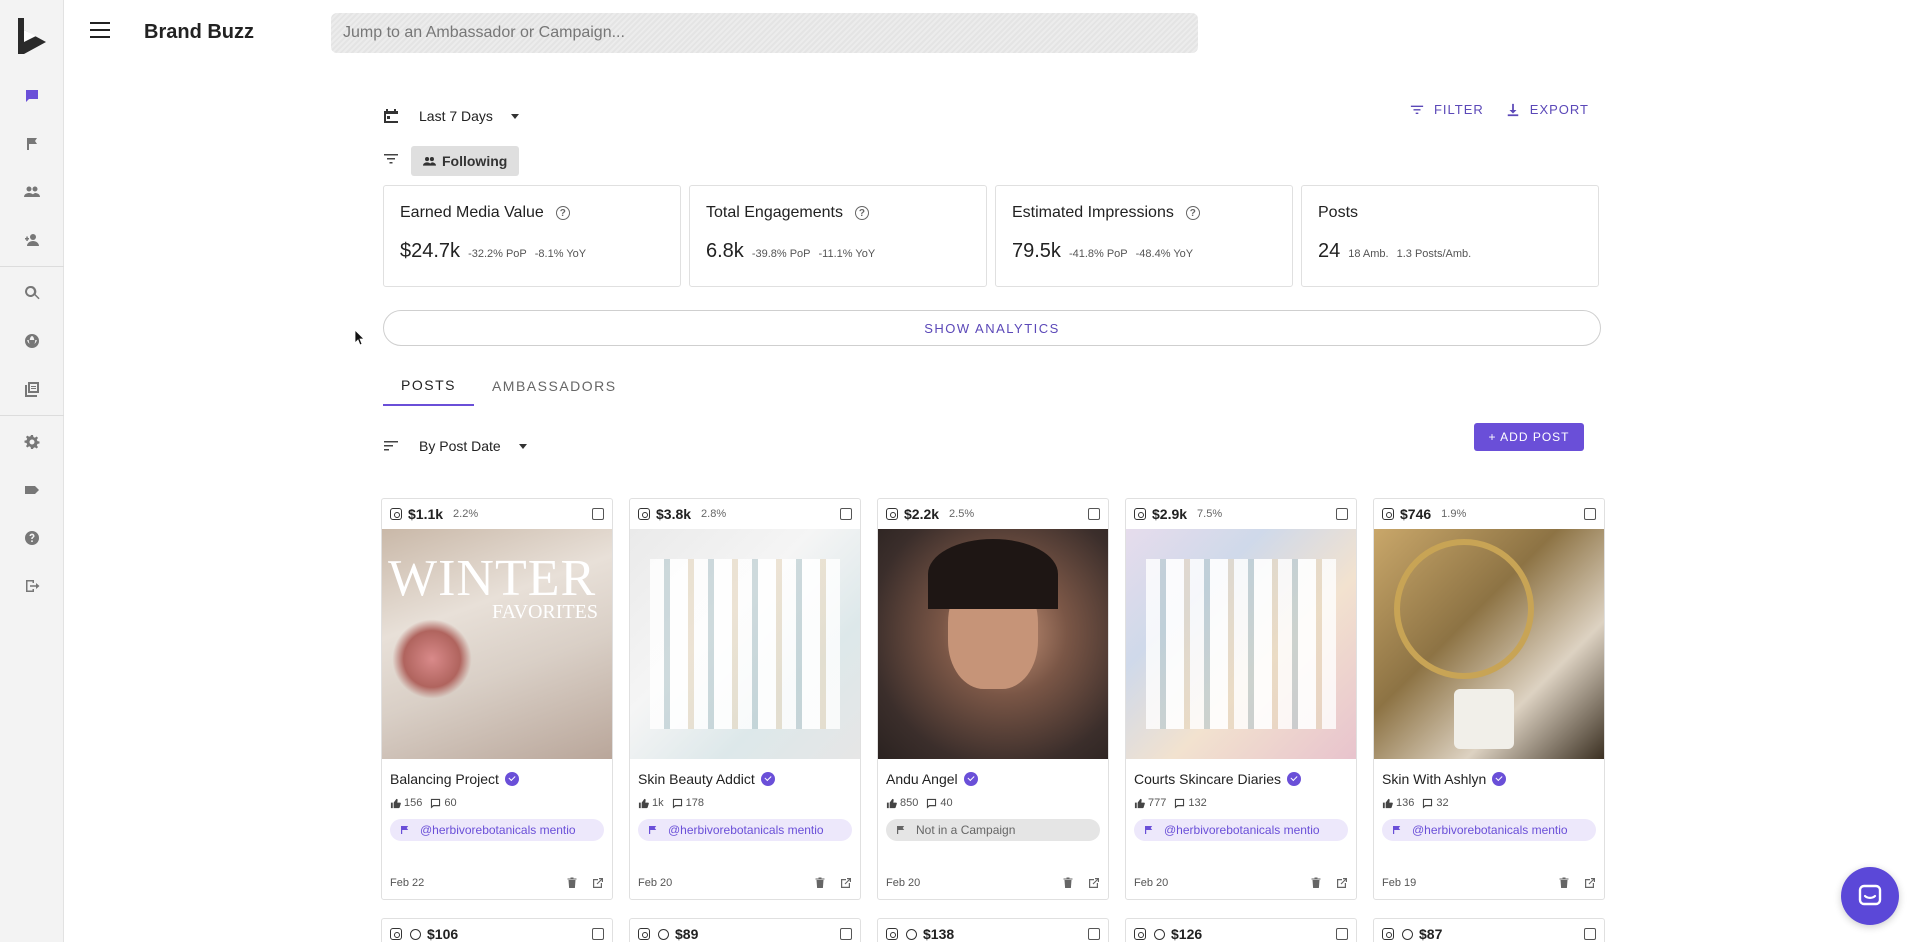  What do you see at coordinates (32, 266) in the screenshot?
I see `rail-divider` at bounding box center [32, 266].